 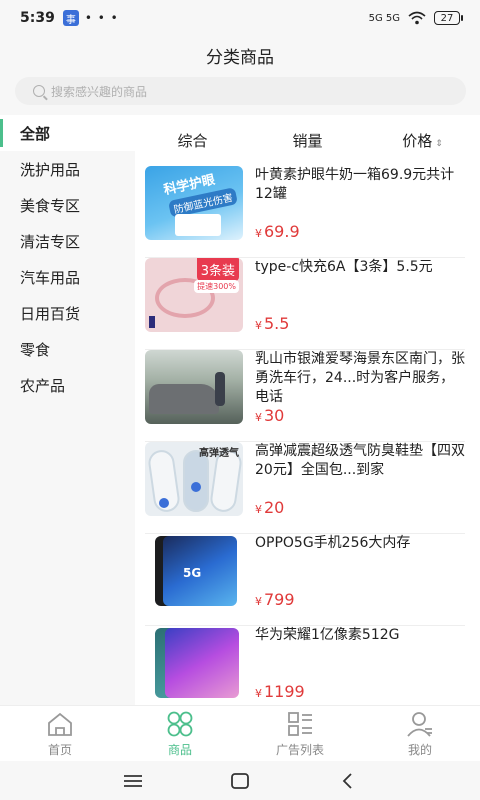 What do you see at coordinates (35, 349) in the screenshot?
I see `sidebar-item-label: 零食` at bounding box center [35, 349].